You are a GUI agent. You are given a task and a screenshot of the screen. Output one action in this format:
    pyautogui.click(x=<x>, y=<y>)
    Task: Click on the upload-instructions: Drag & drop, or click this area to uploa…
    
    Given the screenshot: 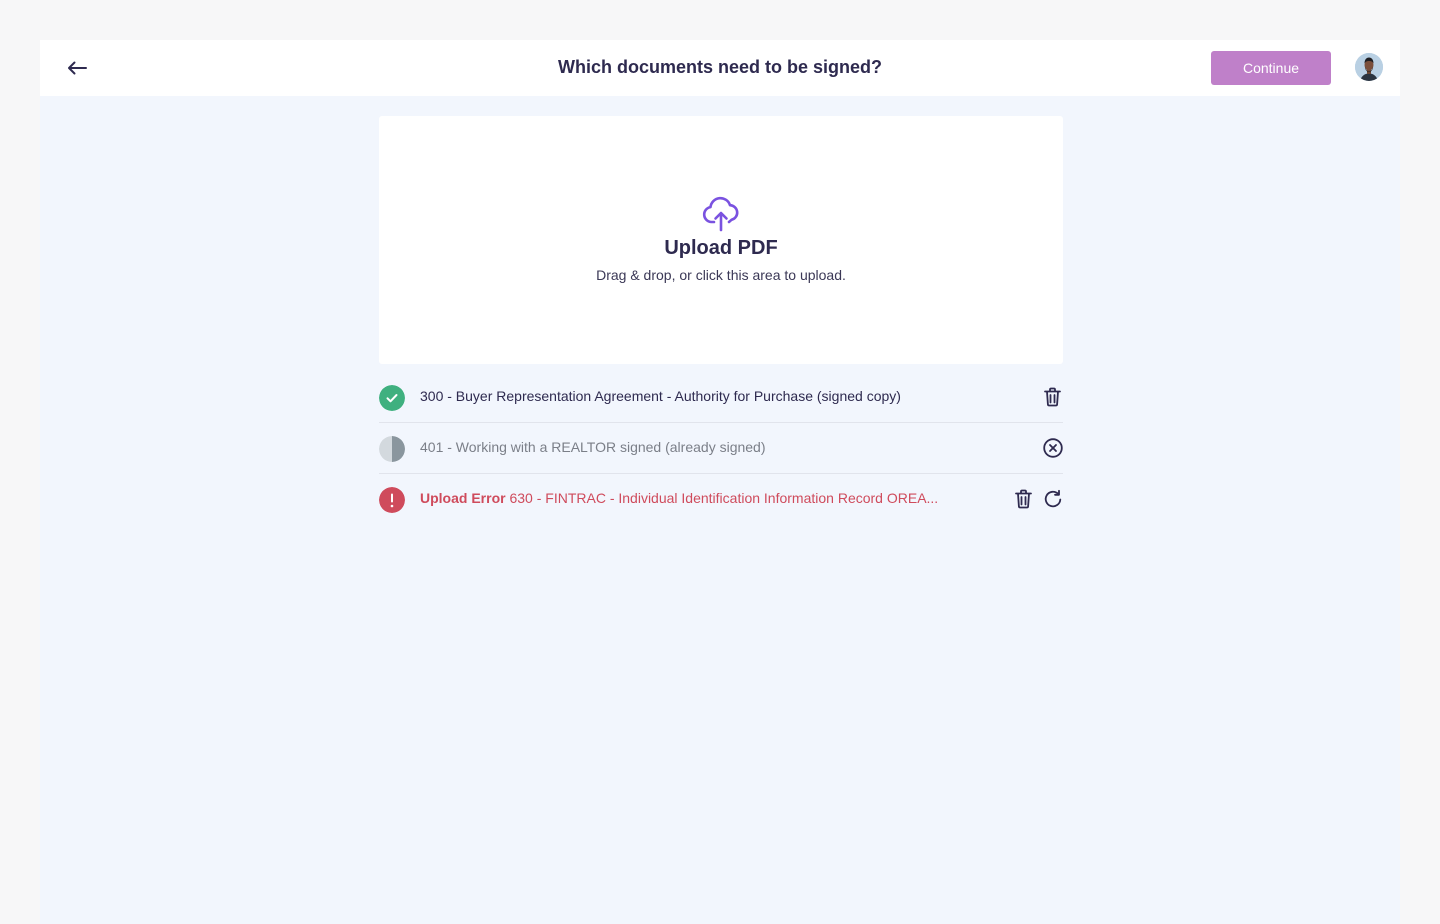 What is the action you would take?
    pyautogui.click(x=721, y=275)
    